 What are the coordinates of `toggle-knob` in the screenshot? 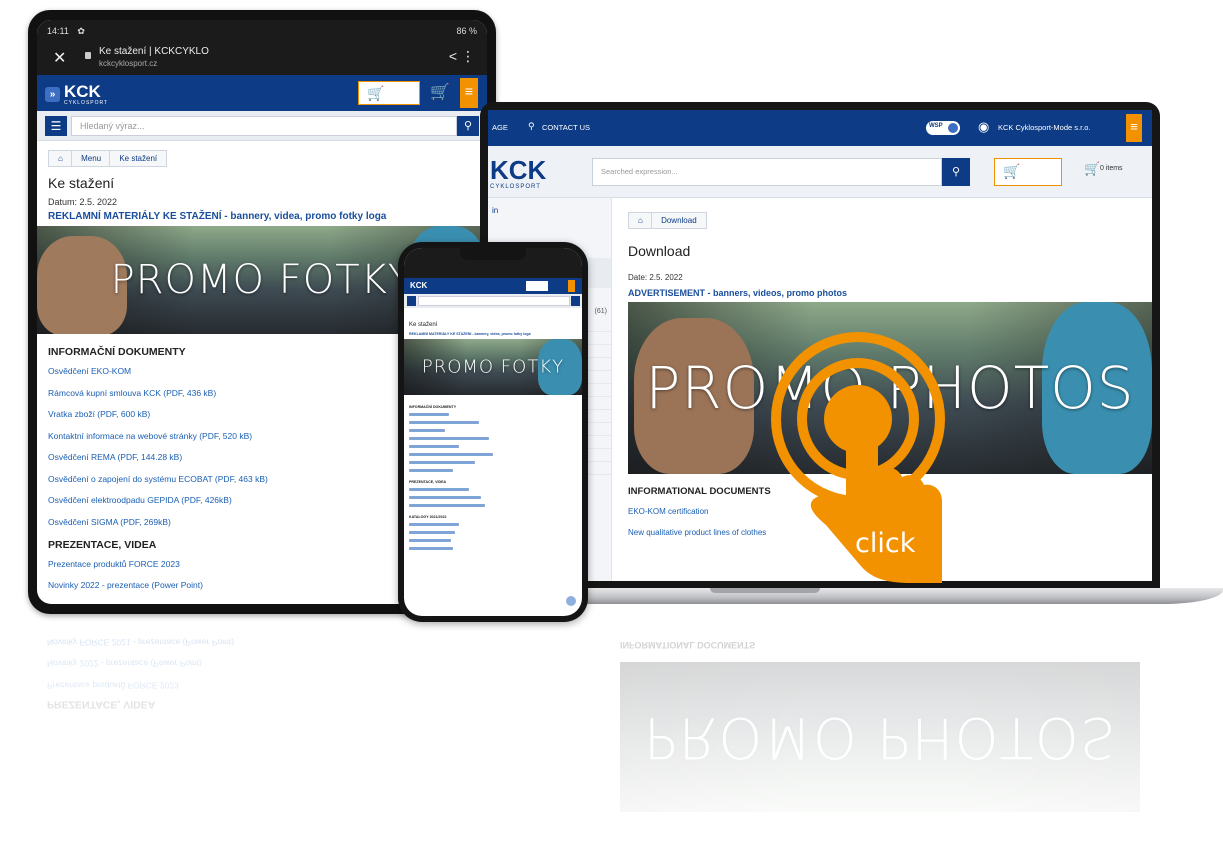 It's located at (953, 128).